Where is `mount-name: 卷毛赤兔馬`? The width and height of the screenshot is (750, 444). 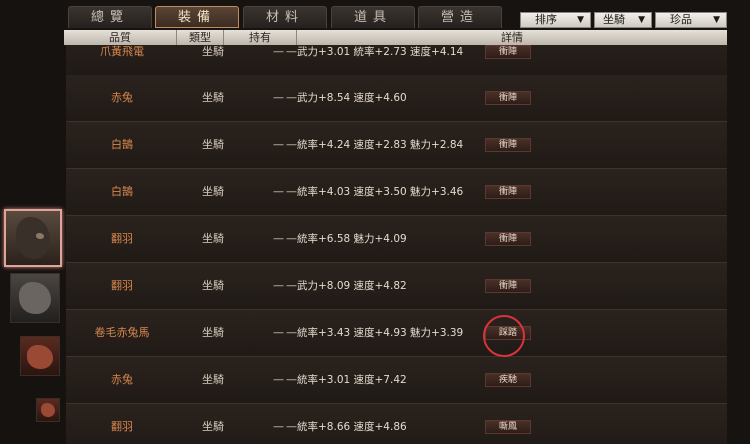 mount-name: 卷毛赤兔馬 is located at coordinates (122, 332).